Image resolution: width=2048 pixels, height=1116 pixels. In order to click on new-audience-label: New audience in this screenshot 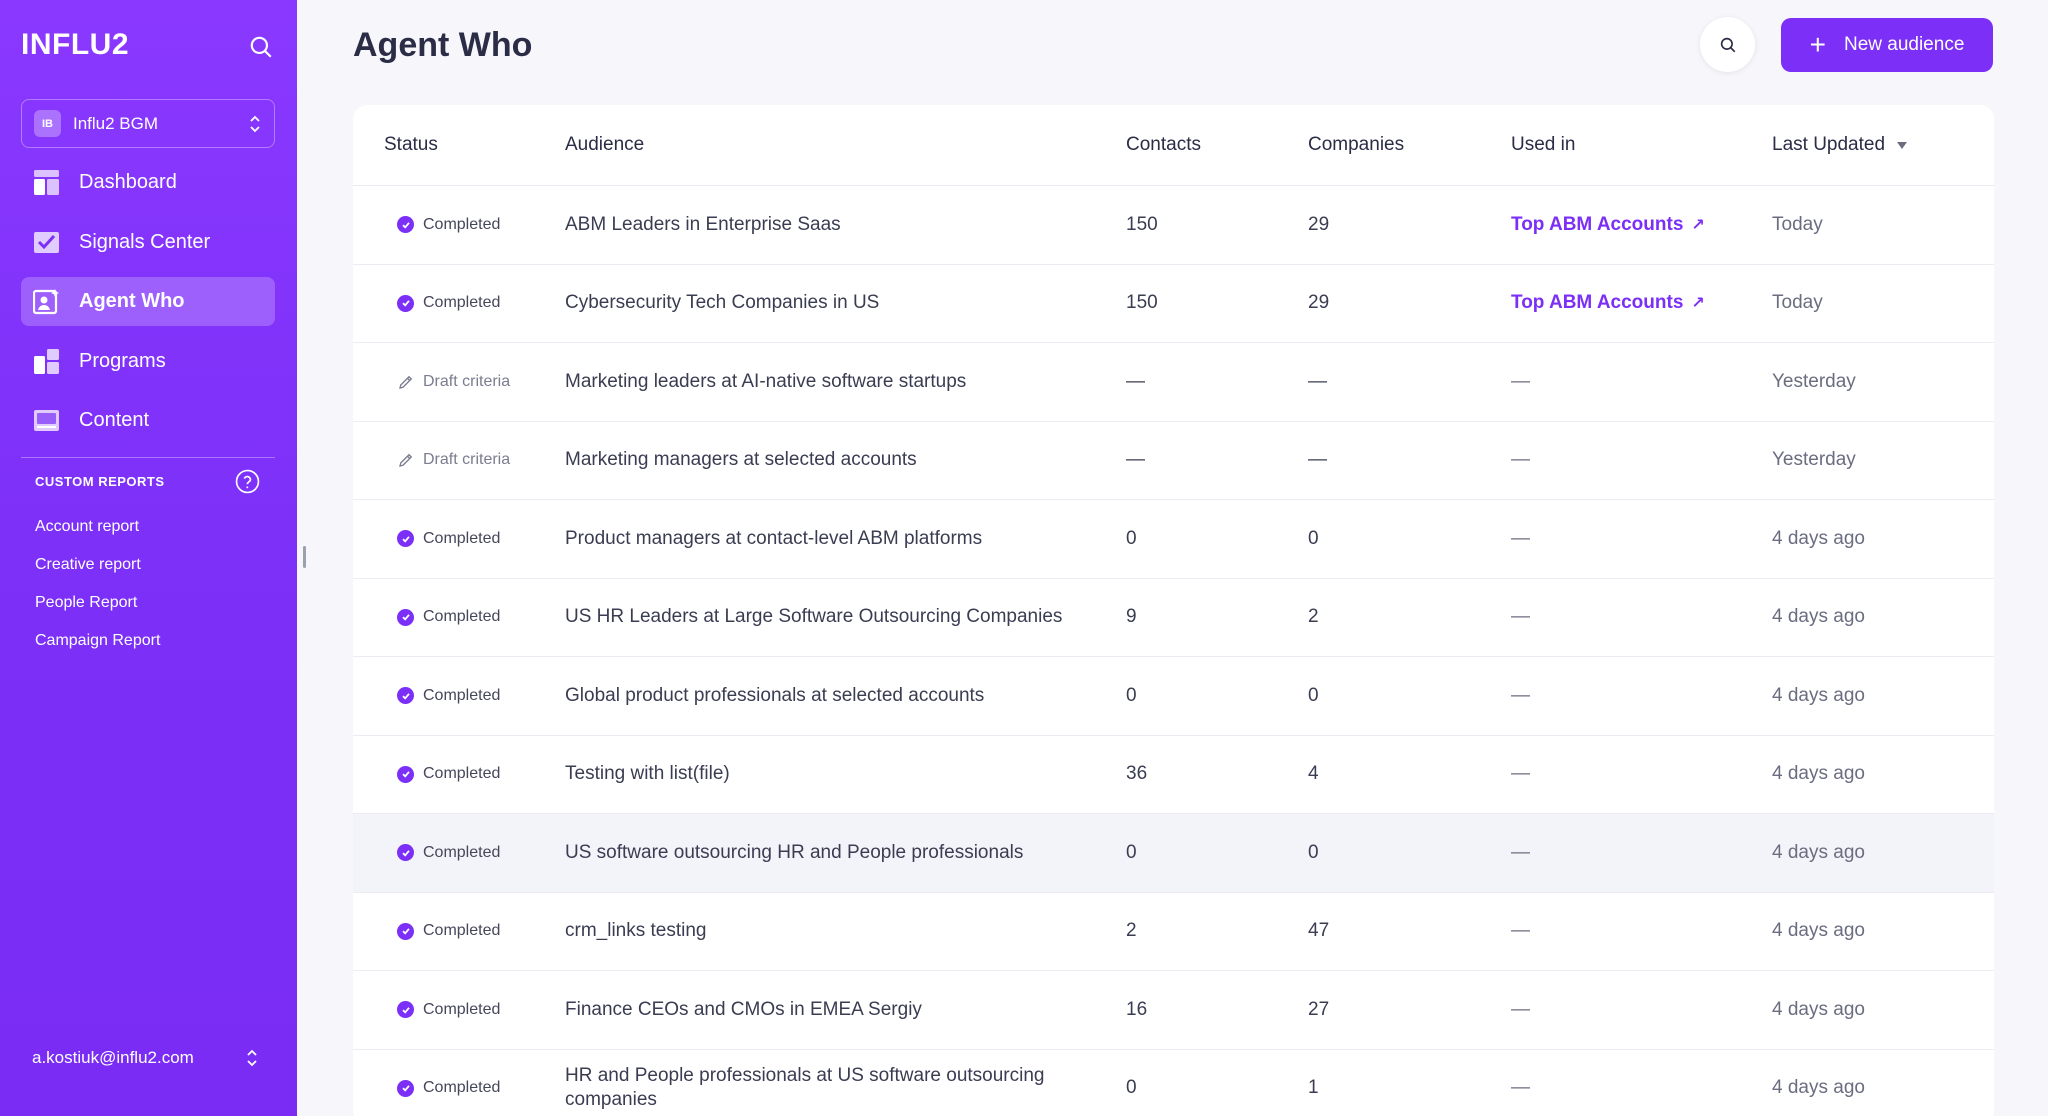, I will do `click(1904, 44)`.